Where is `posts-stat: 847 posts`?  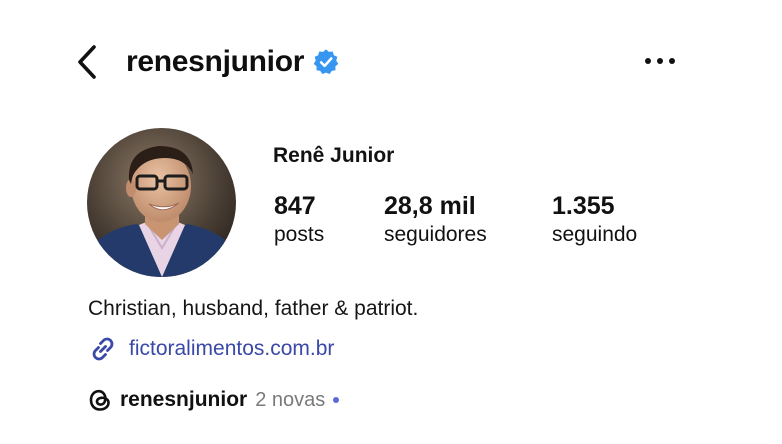
posts-stat: 847 posts is located at coordinates (299, 219).